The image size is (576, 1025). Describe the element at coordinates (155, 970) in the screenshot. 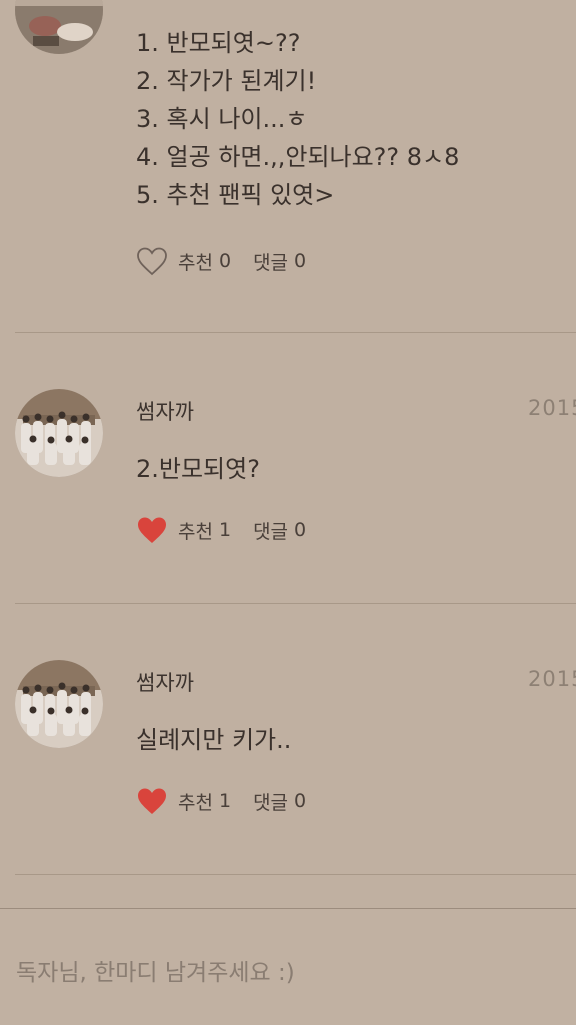

I see `comment-input-placeholder: 독자님, 한마디 남겨주세요 :)` at that location.